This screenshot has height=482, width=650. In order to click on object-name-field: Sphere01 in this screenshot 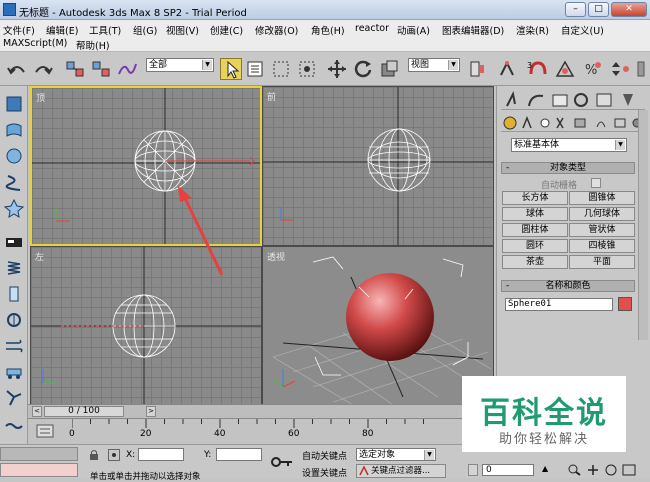, I will do `click(559, 304)`.